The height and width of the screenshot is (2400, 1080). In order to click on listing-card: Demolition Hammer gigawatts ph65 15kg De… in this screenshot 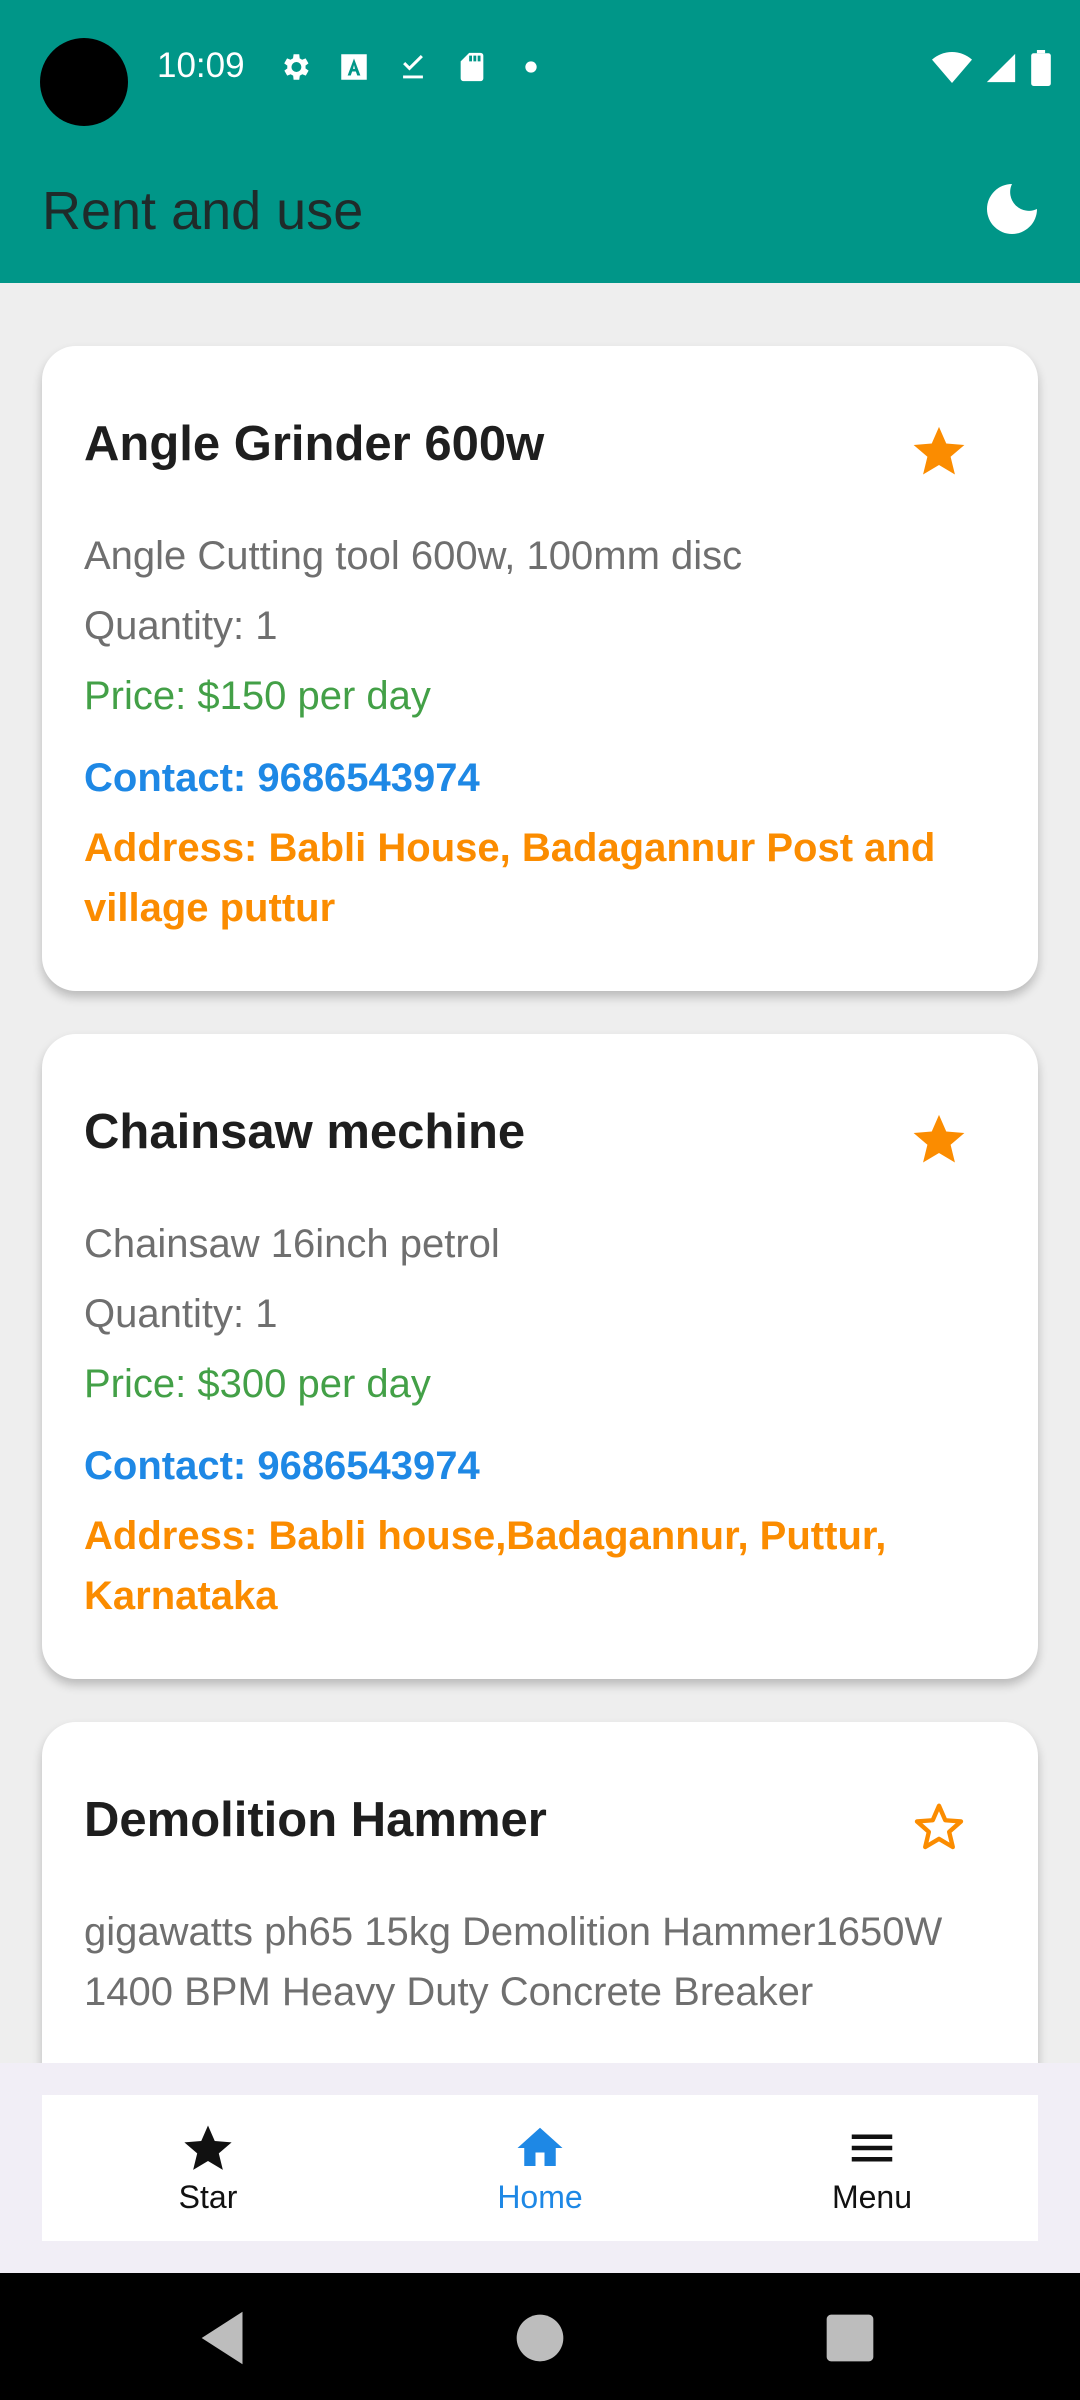, I will do `click(540, 1892)`.